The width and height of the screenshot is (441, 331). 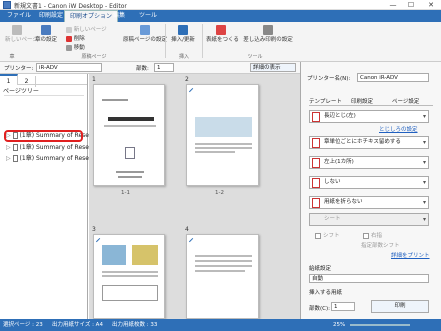 What do you see at coordinates (183, 40) in the screenshot?
I see `insert-update-label: 挿入/更新` at bounding box center [183, 40].